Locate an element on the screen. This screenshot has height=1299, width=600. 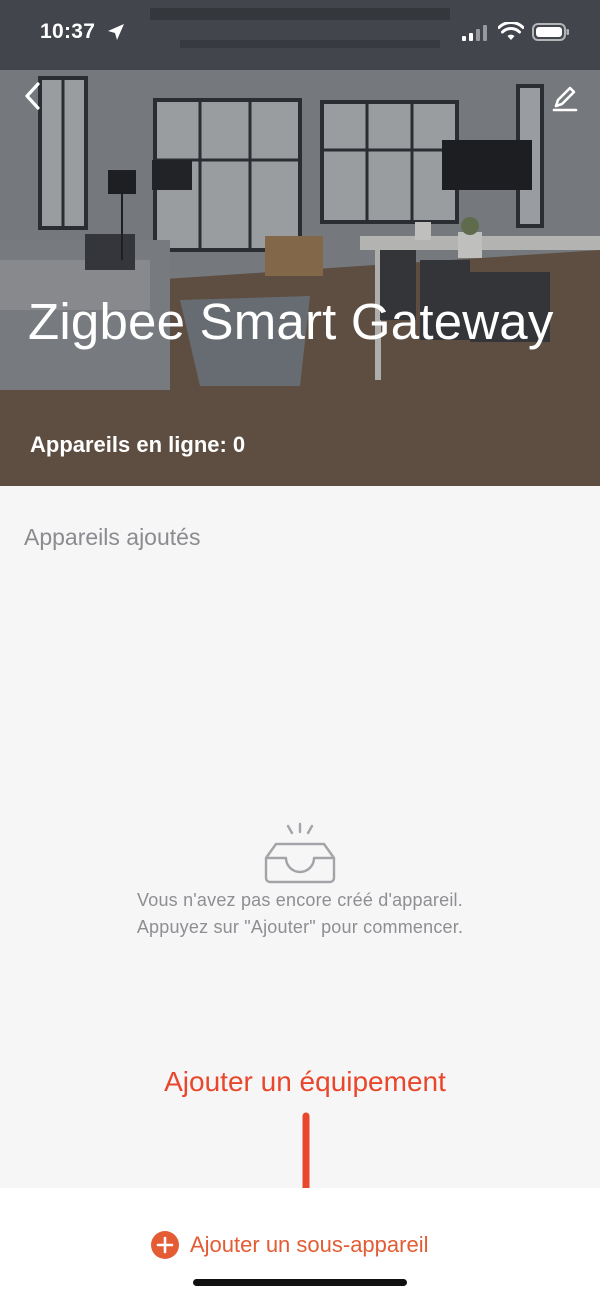
annotation-text: Ajouter un équipement is located at coordinates (305, 1081).